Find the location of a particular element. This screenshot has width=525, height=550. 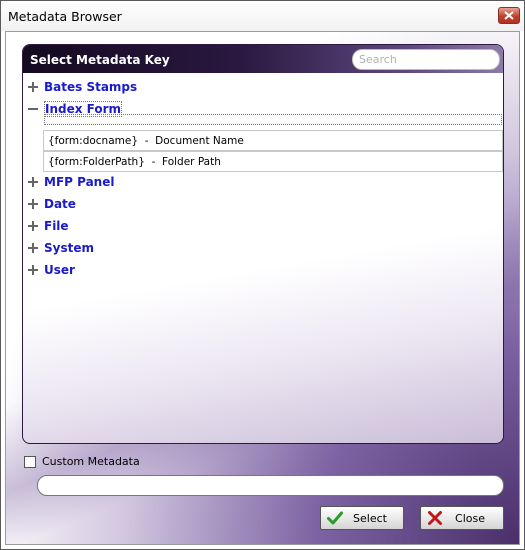

tree-node-index-form: Index Form is located at coordinates (75, 109).